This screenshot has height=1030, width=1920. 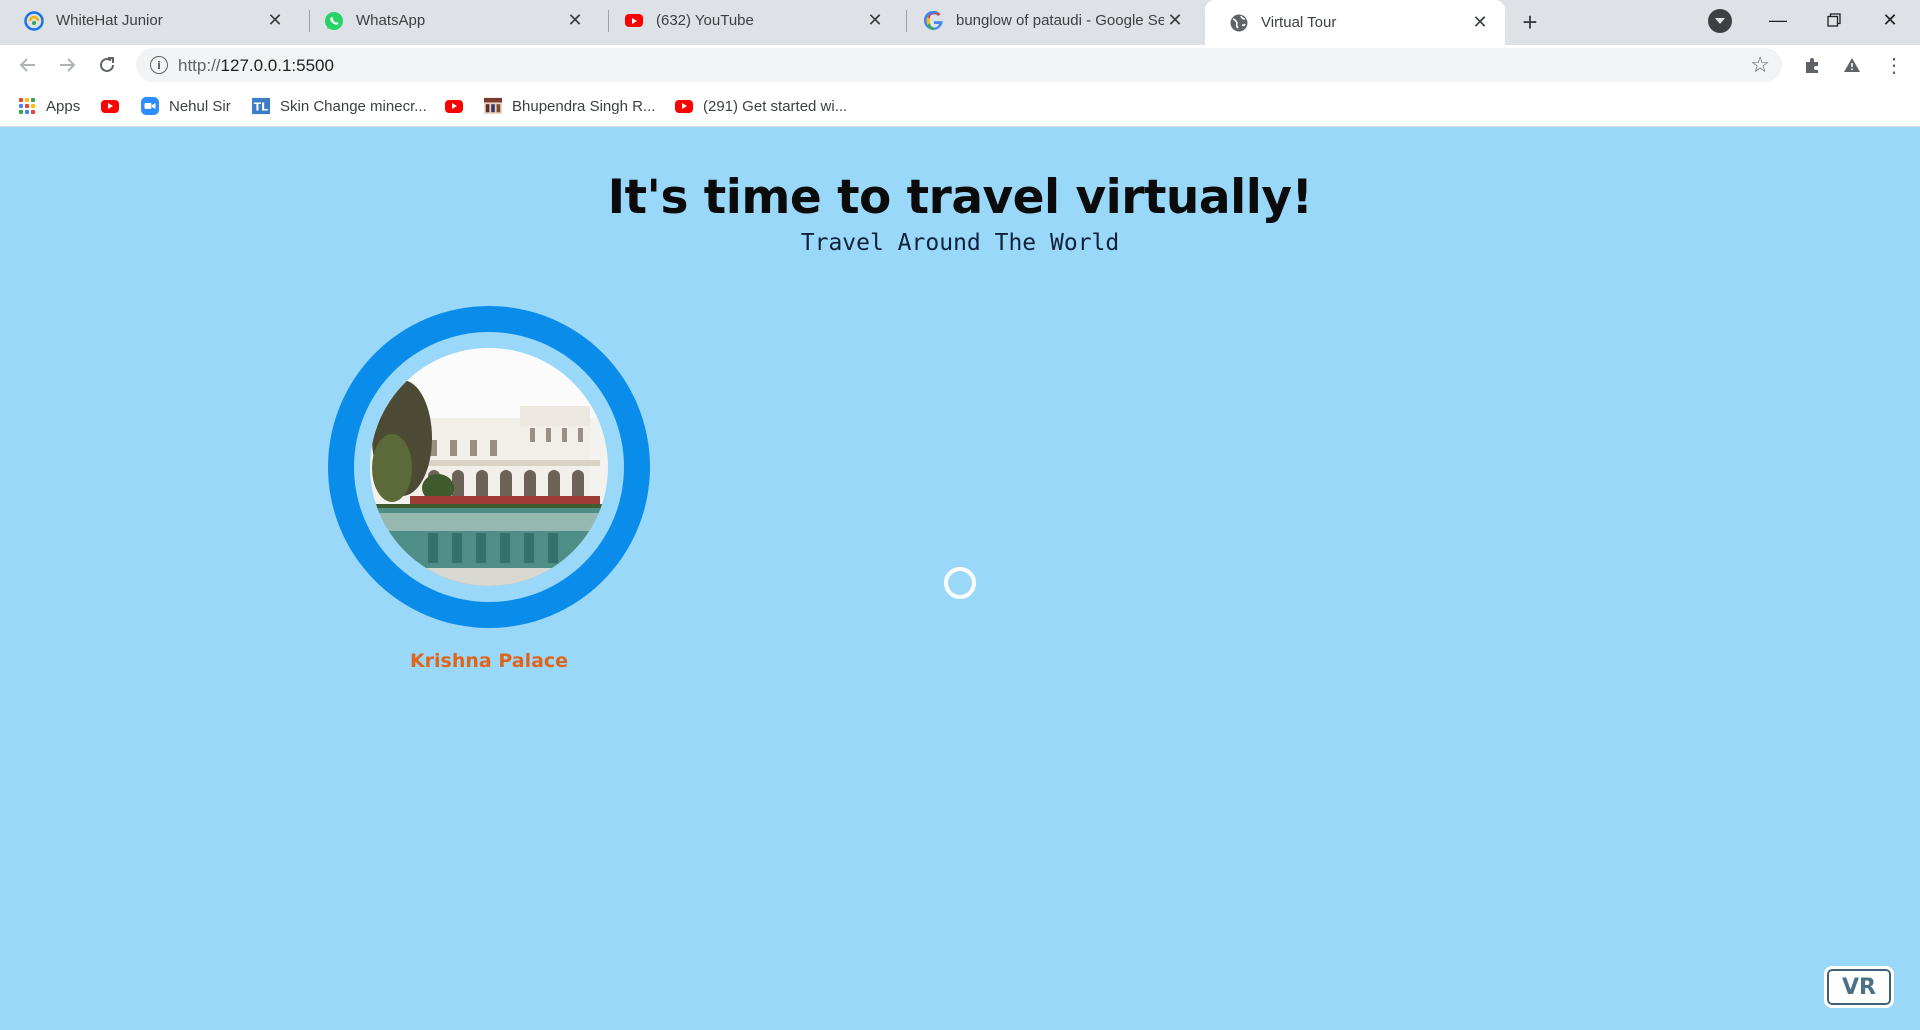 What do you see at coordinates (1890, 20) in the screenshot?
I see `close-window-icon: ✕` at bounding box center [1890, 20].